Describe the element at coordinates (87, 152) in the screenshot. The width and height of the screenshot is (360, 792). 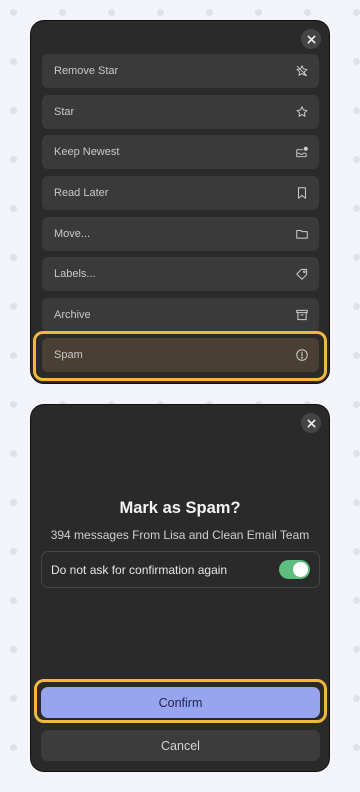
I see `menu-item-label: Keep Newest` at that location.